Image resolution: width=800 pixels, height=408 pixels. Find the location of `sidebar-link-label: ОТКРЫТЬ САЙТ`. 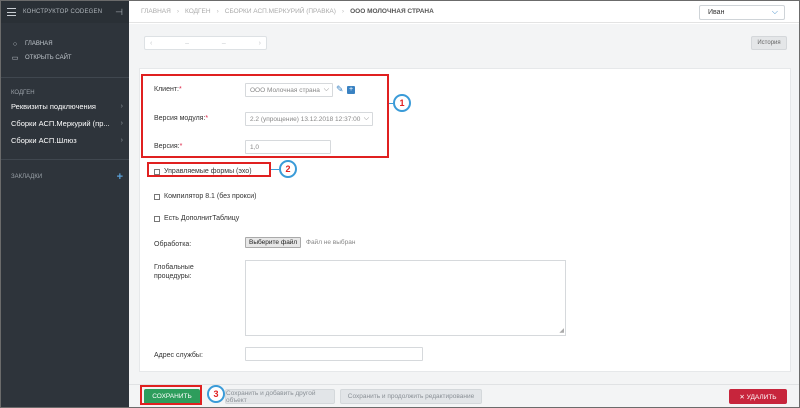

sidebar-link-label: ОТКРЫТЬ САЙТ is located at coordinates (48, 58).